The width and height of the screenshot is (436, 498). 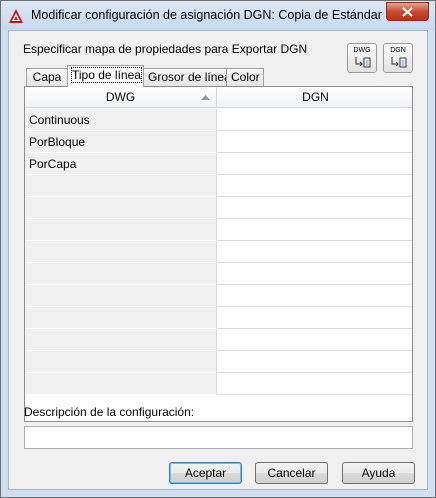 What do you see at coordinates (121, 164) in the screenshot?
I see `dwg-cell: PorCapa` at bounding box center [121, 164].